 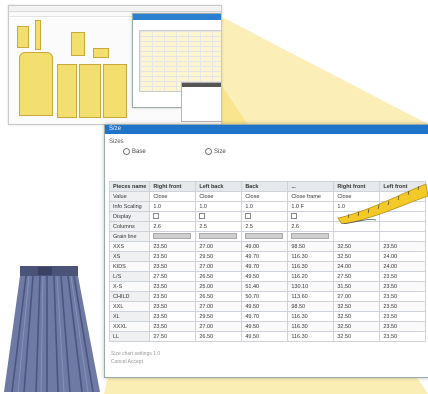 I want to click on table-row: KIDS 23.50 27.00 49.70 116.30 24.00 24.00, so click(x=267, y=266).